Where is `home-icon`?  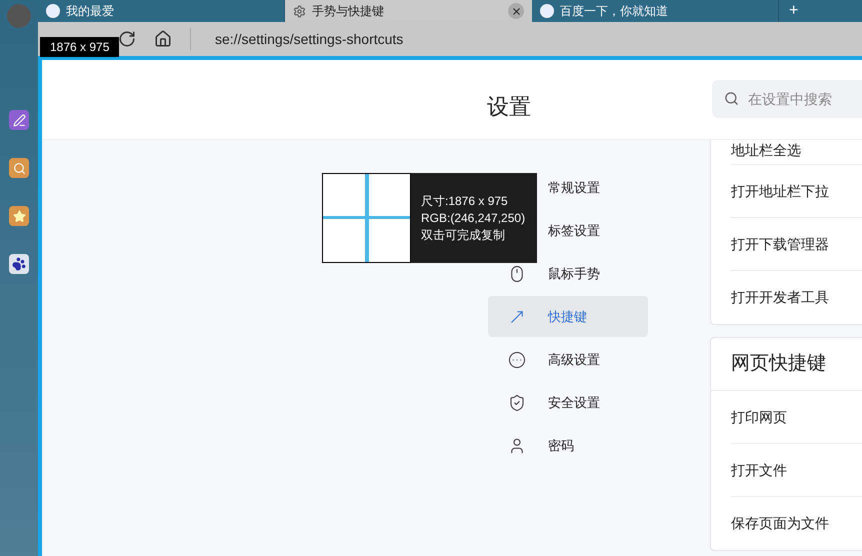 home-icon is located at coordinates (163, 39).